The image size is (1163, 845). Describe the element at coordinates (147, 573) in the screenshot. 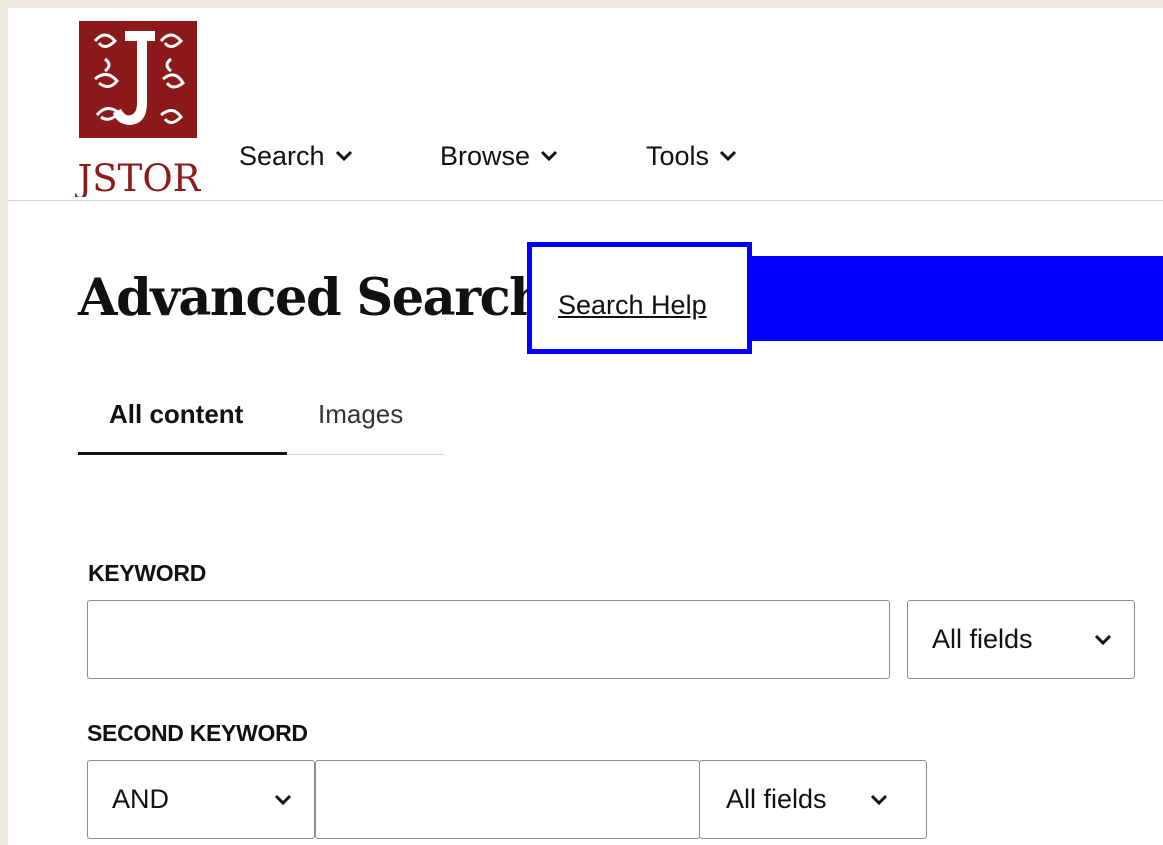

I see `keyword-label: KEYWORD` at that location.